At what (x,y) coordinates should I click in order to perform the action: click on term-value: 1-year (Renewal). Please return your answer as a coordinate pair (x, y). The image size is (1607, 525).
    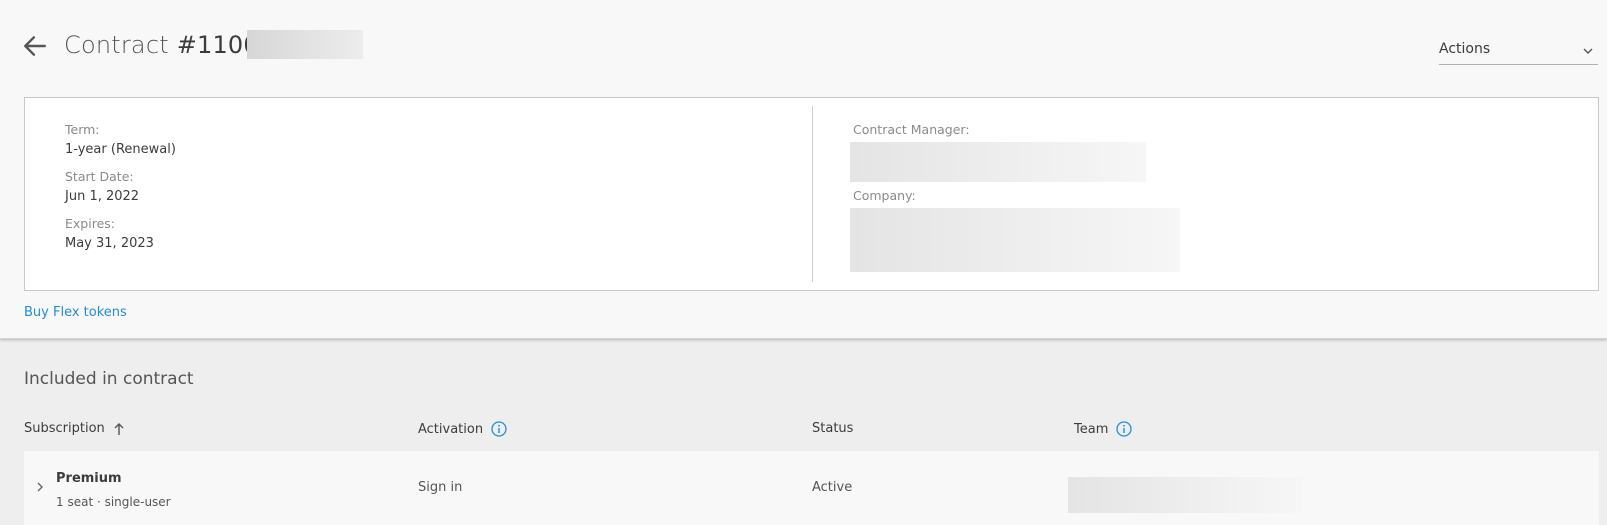
    Looking at the image, I should click on (120, 149).